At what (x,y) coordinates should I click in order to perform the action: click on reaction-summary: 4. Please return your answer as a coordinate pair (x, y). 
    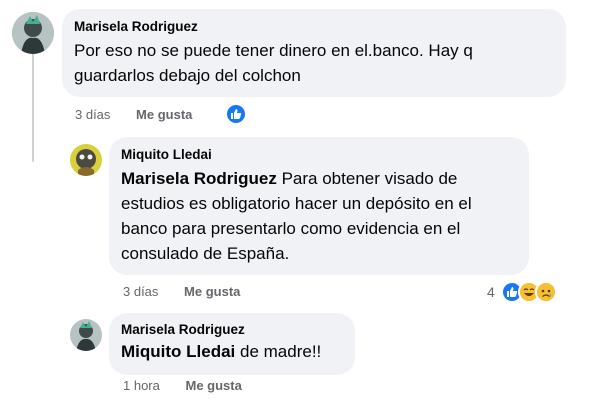
    Looking at the image, I should click on (522, 292).